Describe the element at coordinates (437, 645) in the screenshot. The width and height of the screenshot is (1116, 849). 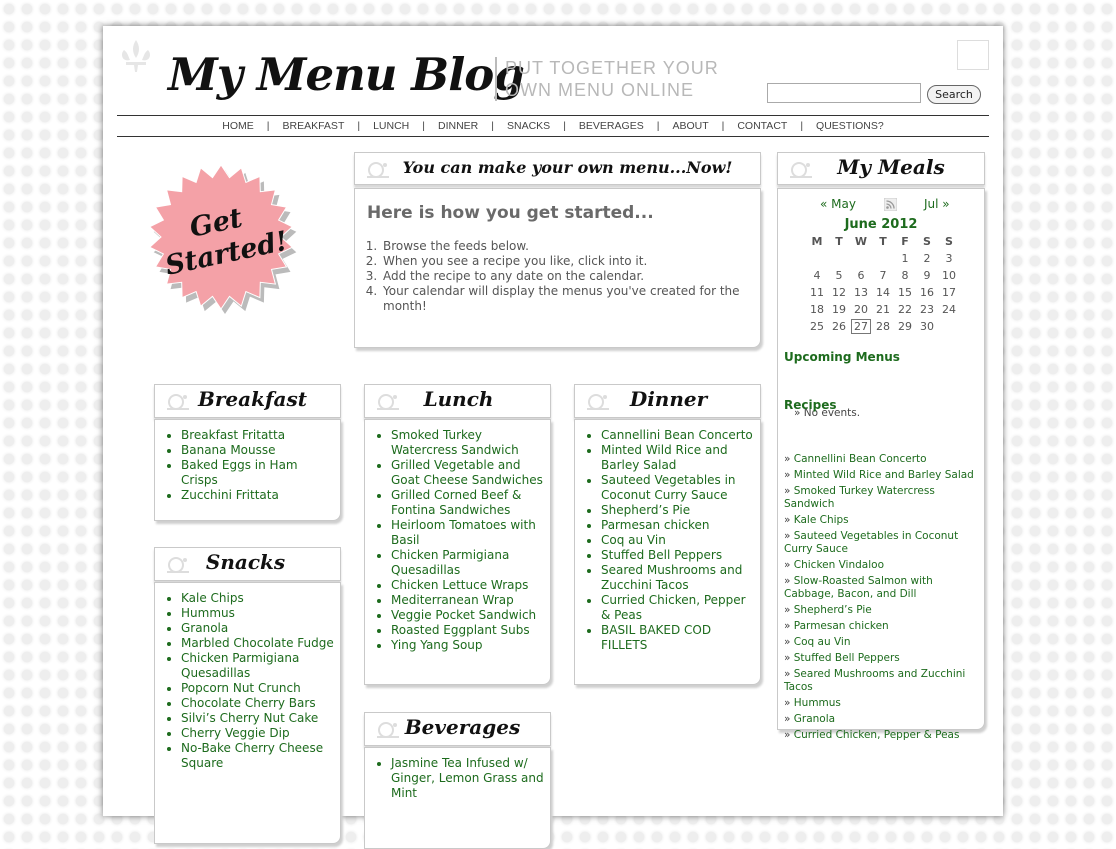
I see `recipe-link: Ying Yang Soup` at that location.